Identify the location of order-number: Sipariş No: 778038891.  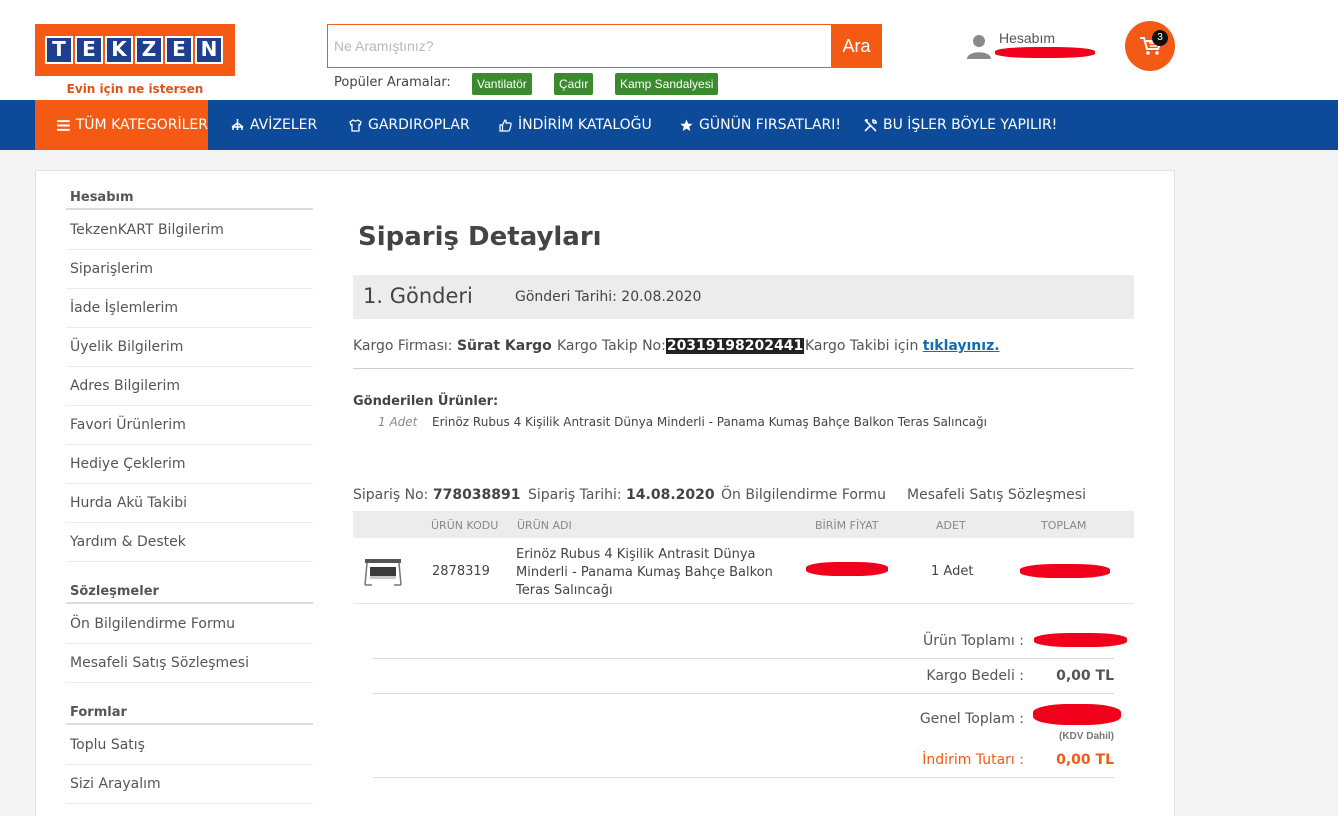
(437, 495).